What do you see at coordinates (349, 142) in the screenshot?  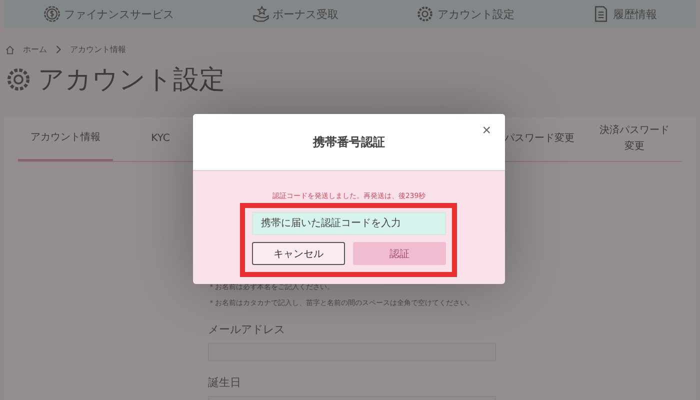 I see `dialog-title: 携帯番号認証` at bounding box center [349, 142].